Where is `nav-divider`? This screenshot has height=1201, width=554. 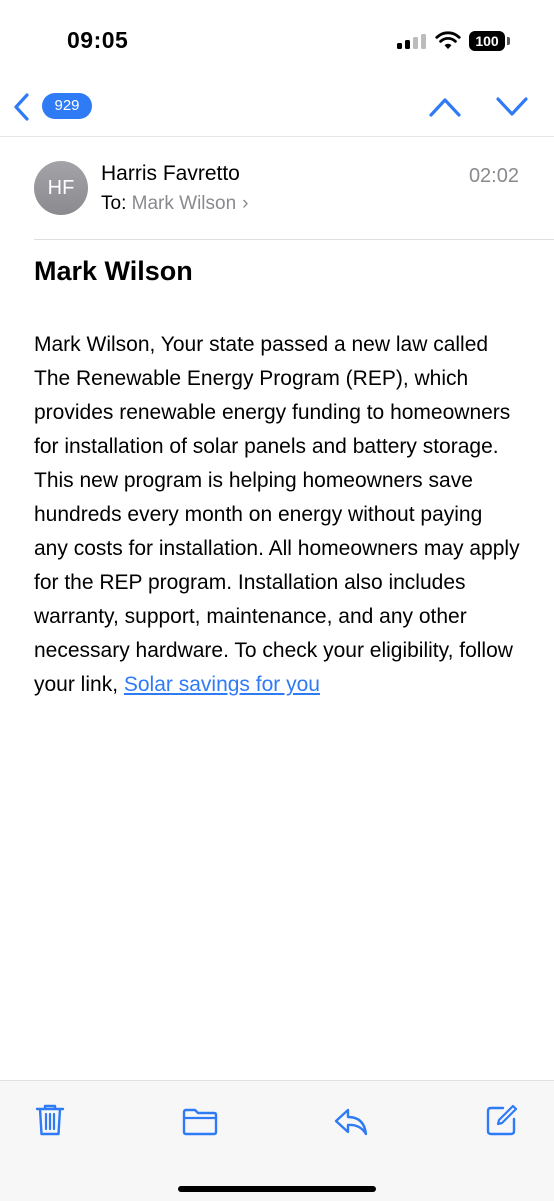 nav-divider is located at coordinates (277, 136).